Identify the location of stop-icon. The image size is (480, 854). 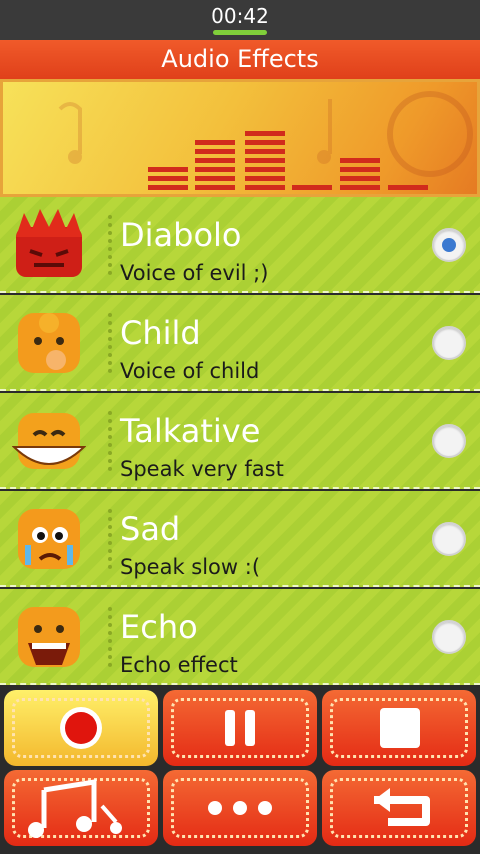
(400, 728).